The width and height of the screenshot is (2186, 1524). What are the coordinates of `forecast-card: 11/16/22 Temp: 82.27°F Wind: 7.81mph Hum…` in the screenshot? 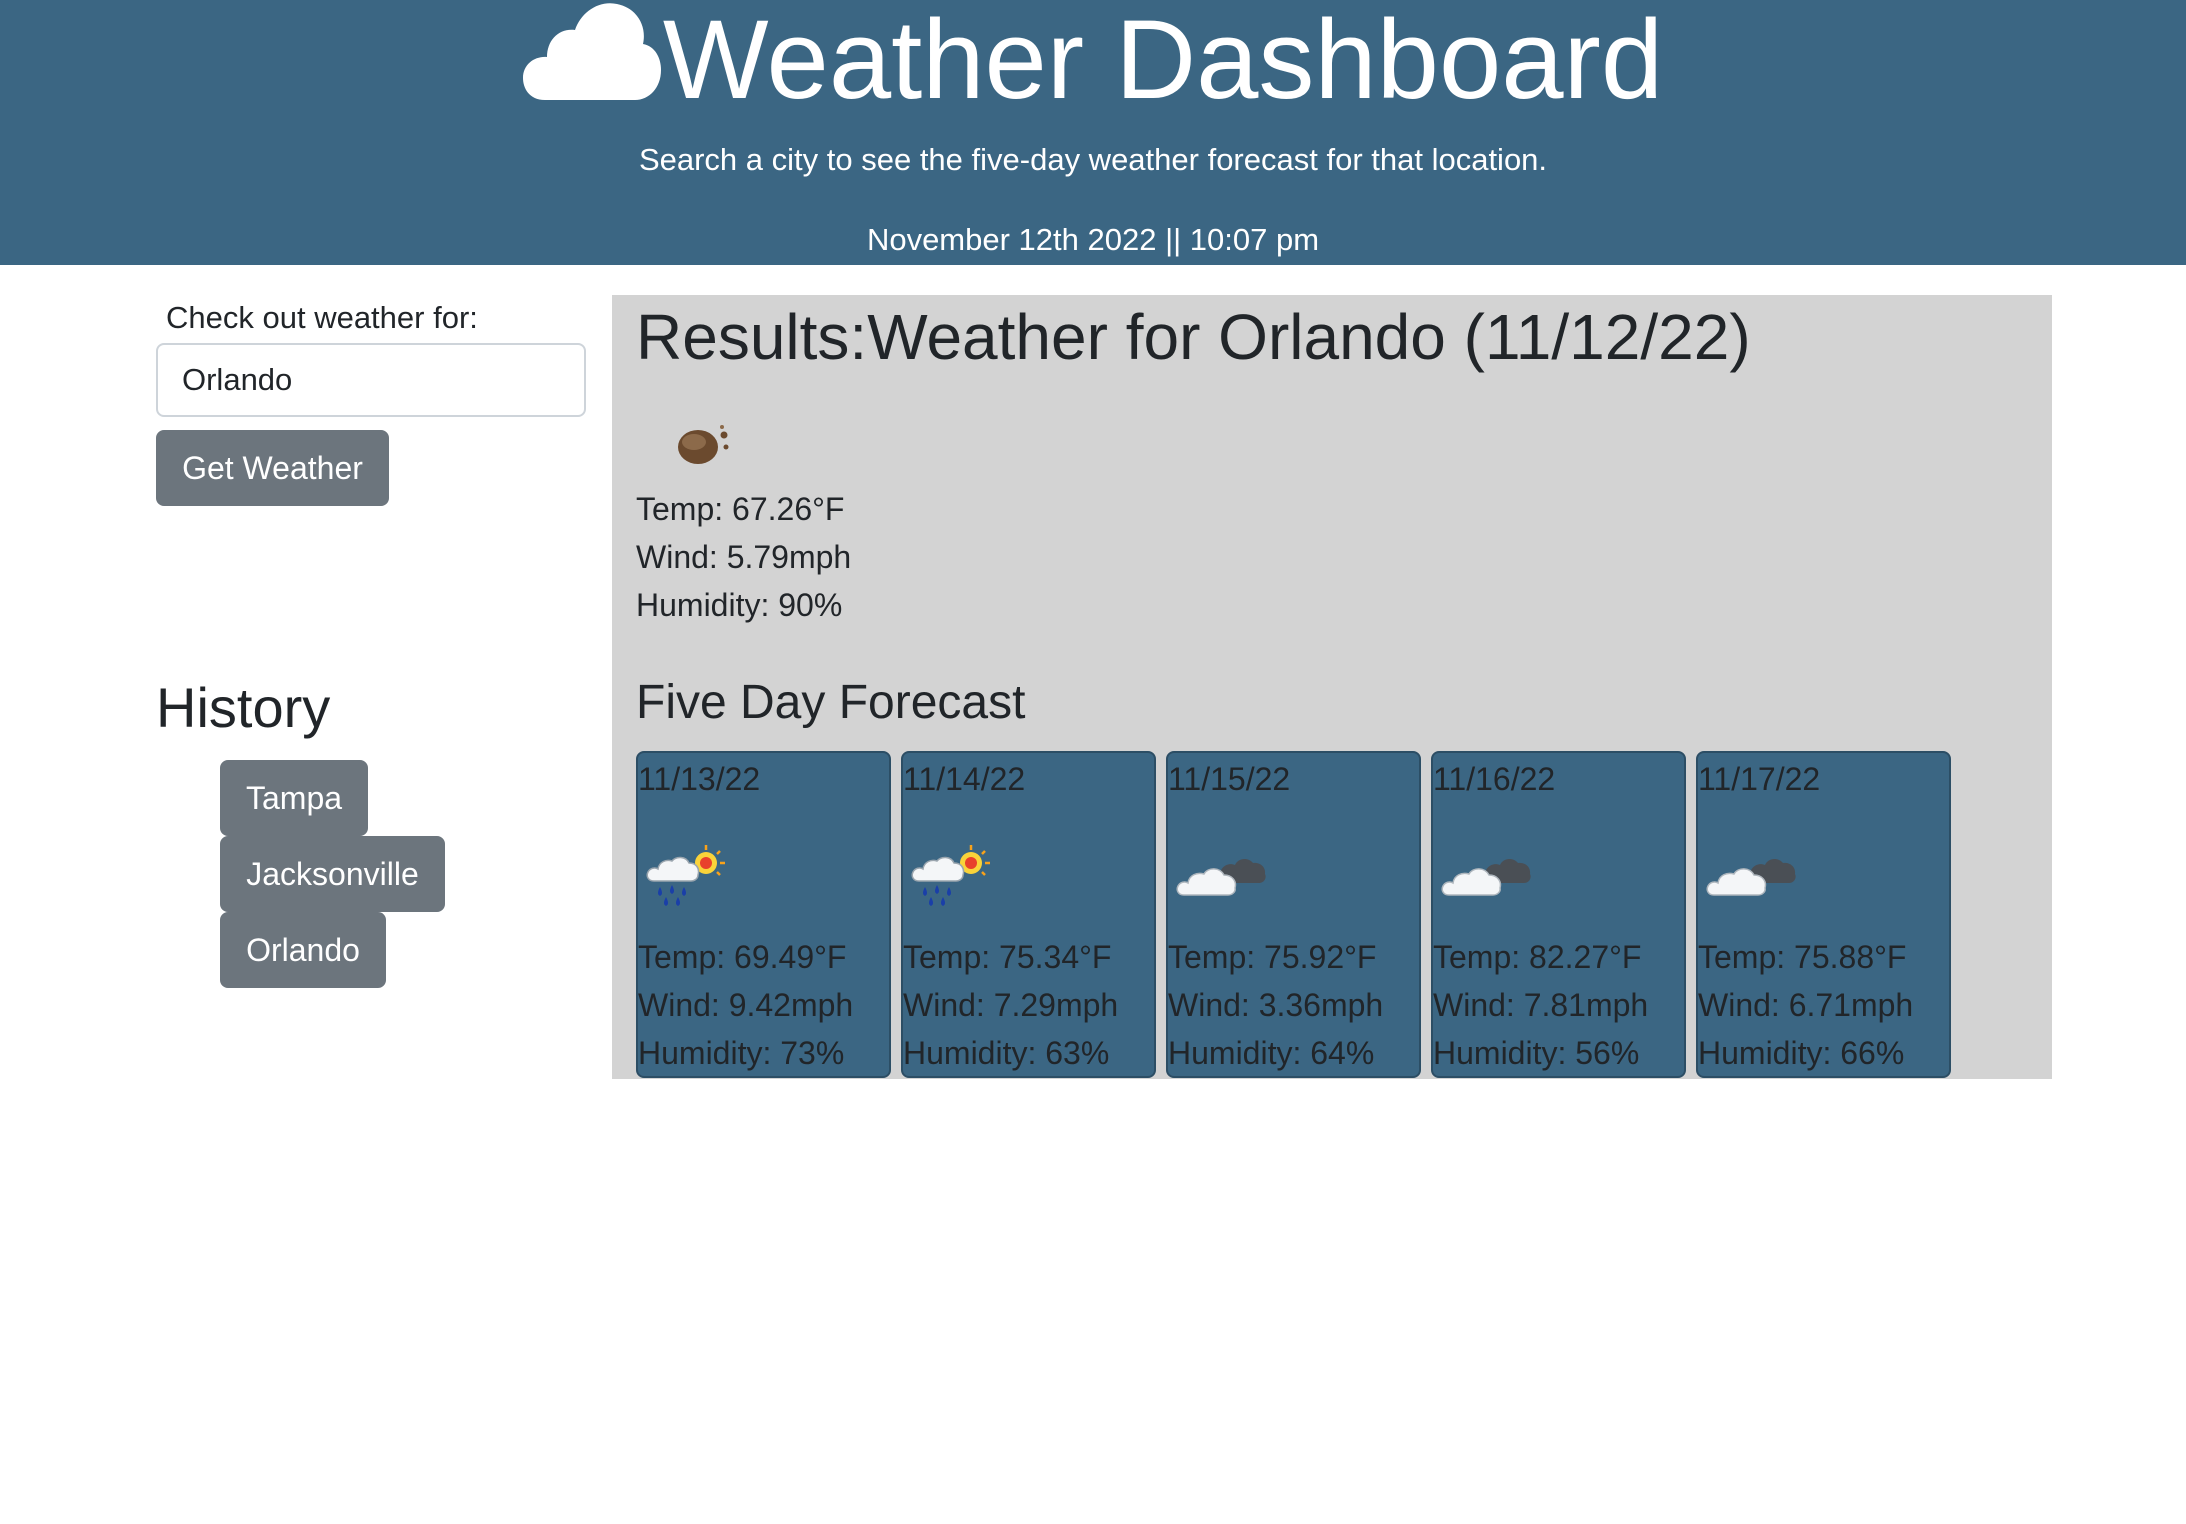 It's located at (1558, 914).